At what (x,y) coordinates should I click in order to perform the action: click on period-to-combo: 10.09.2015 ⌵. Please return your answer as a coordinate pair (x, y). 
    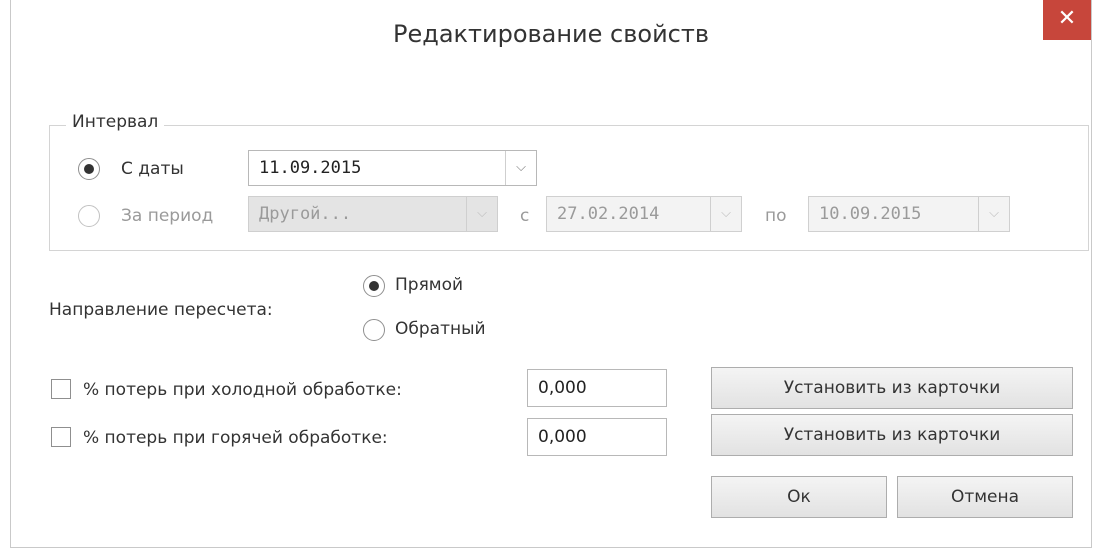
    Looking at the image, I should click on (909, 214).